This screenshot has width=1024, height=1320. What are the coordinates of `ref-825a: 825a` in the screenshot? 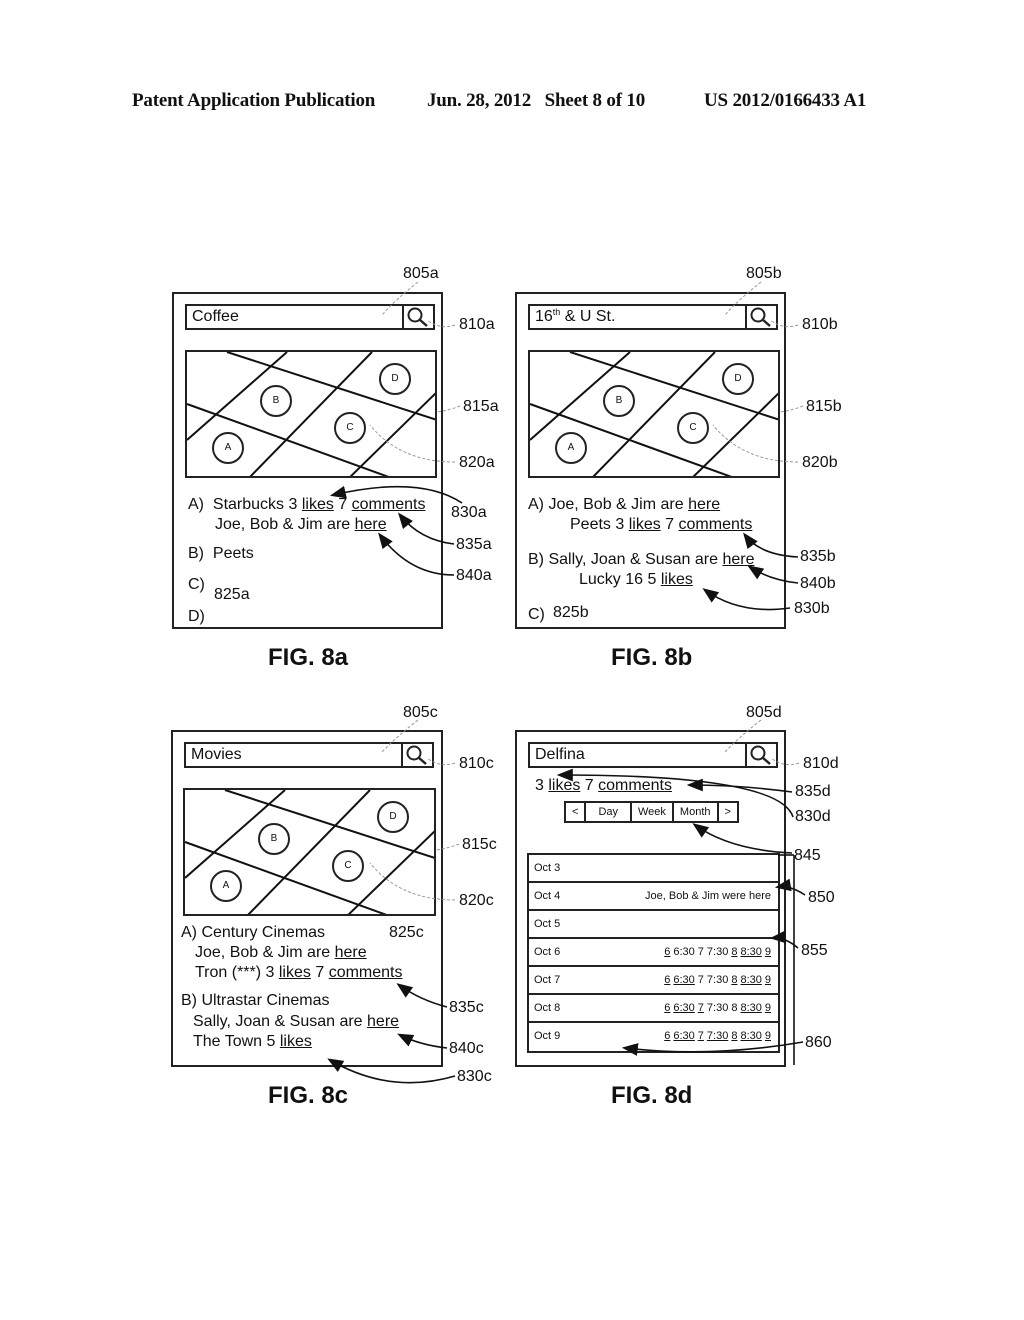 It's located at (232, 594).